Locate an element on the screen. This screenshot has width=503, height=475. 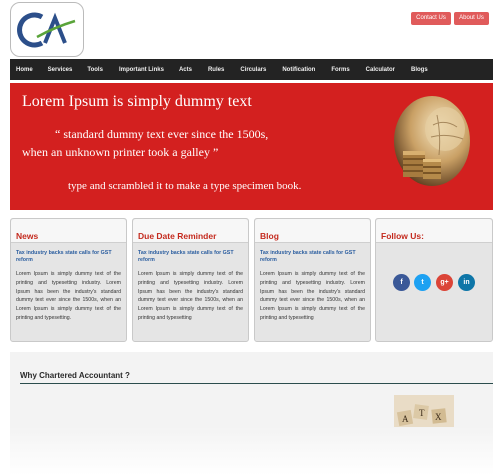
twitter-icon: t is located at coordinates (422, 282).